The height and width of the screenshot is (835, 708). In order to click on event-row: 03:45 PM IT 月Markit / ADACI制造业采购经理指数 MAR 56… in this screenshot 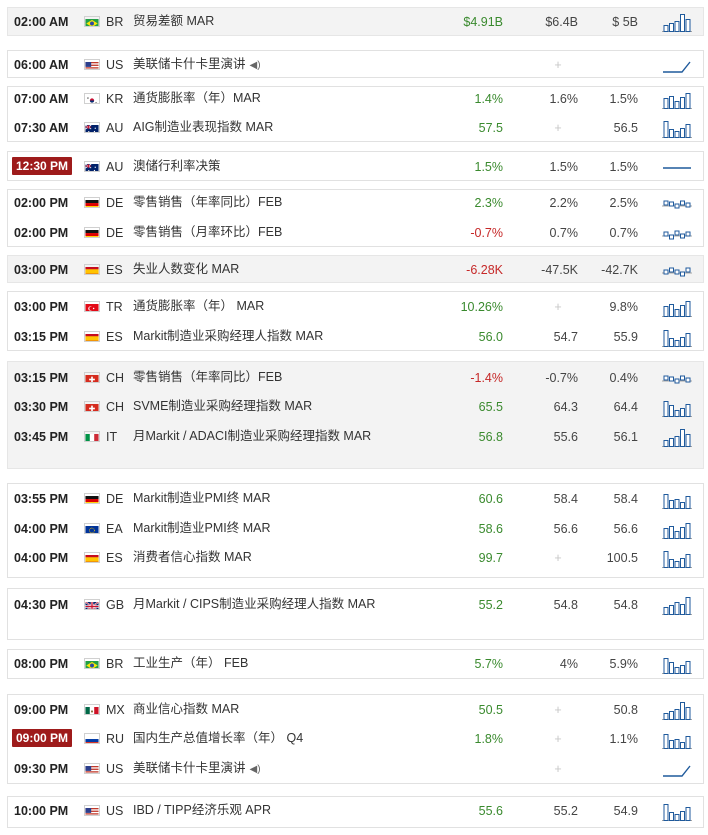, I will do `click(355, 437)`.